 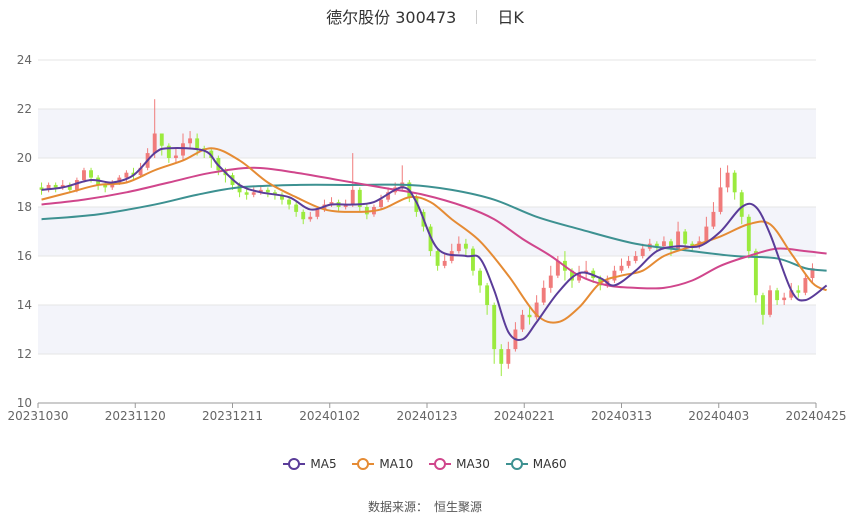 I want to click on legend-ma10-swatch, so click(x=363, y=464).